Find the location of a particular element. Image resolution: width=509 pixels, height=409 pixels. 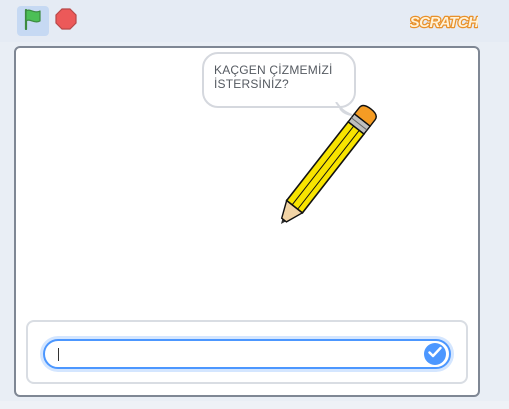

stop-icon is located at coordinates (66, 21).